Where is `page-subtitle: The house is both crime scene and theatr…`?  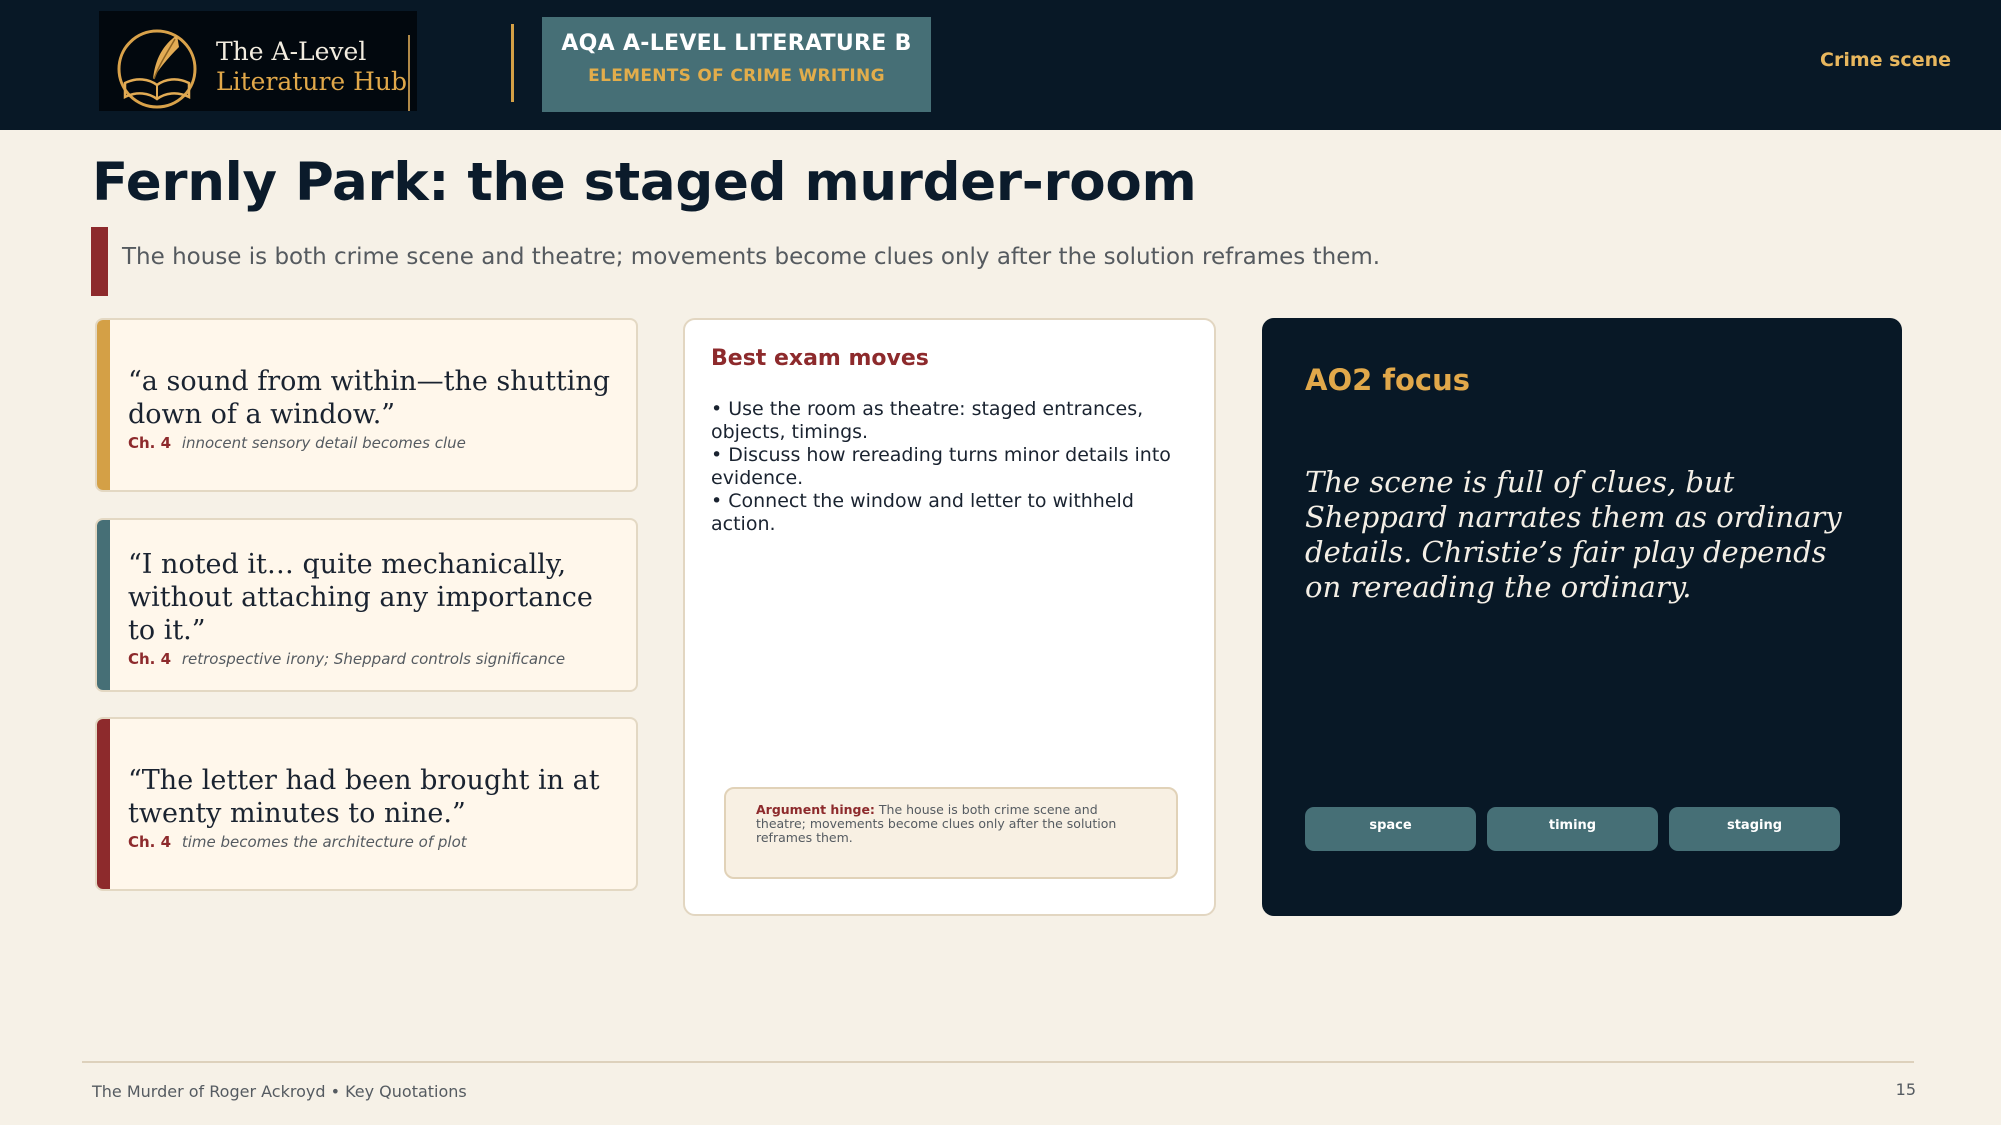 page-subtitle: The house is both crime scene and theatr… is located at coordinates (751, 257).